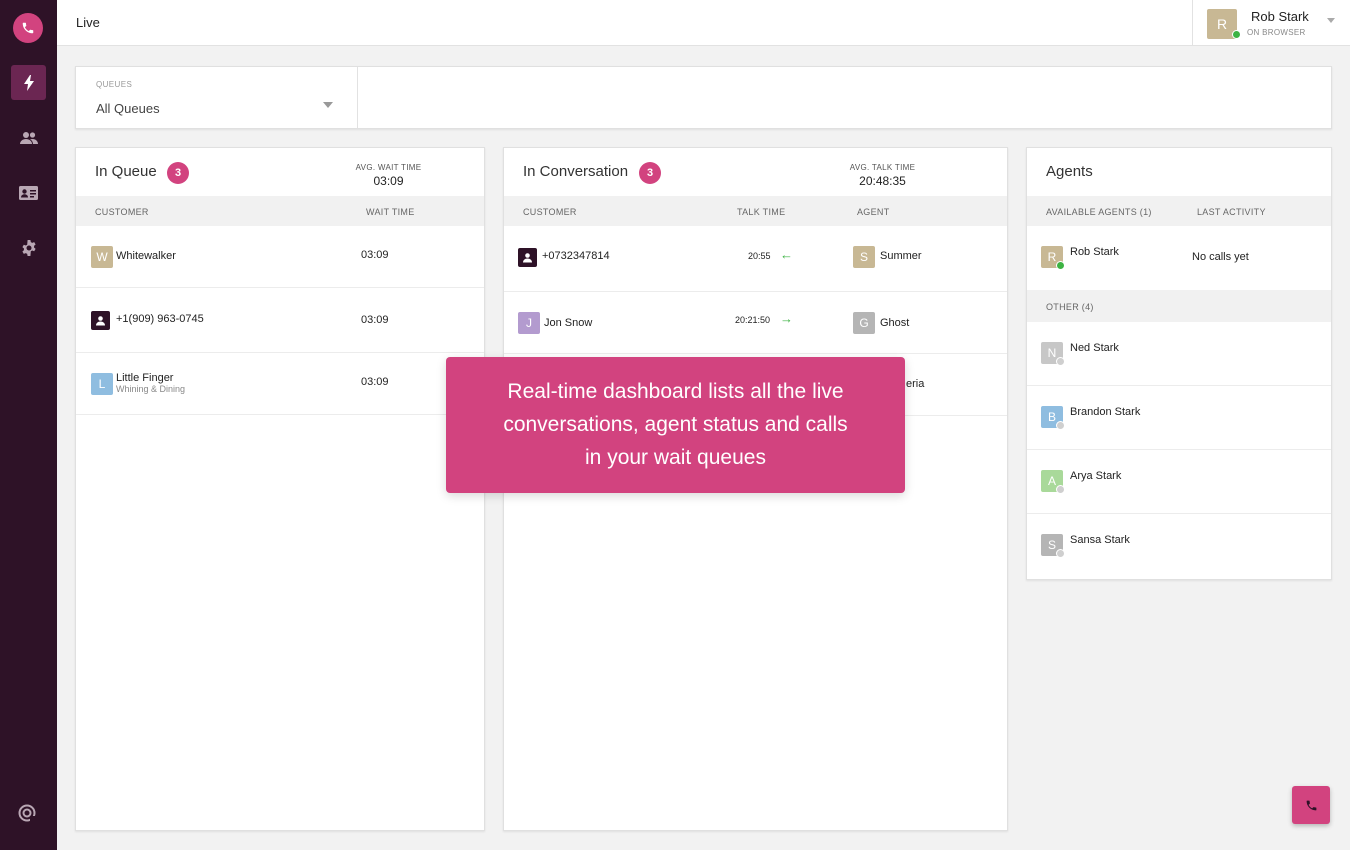 Image resolution: width=1350 pixels, height=850 pixels. I want to click on arrow-right-icon: →, so click(786, 318).